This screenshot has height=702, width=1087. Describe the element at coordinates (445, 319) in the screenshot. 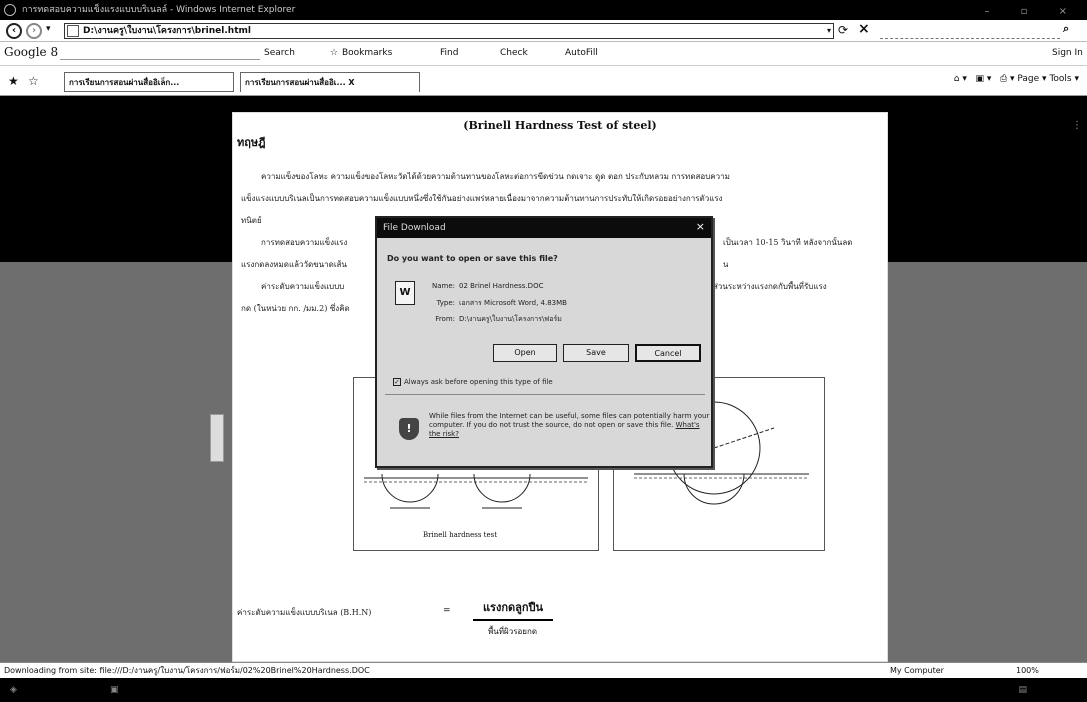

I see `file-from-label: From:` at that location.